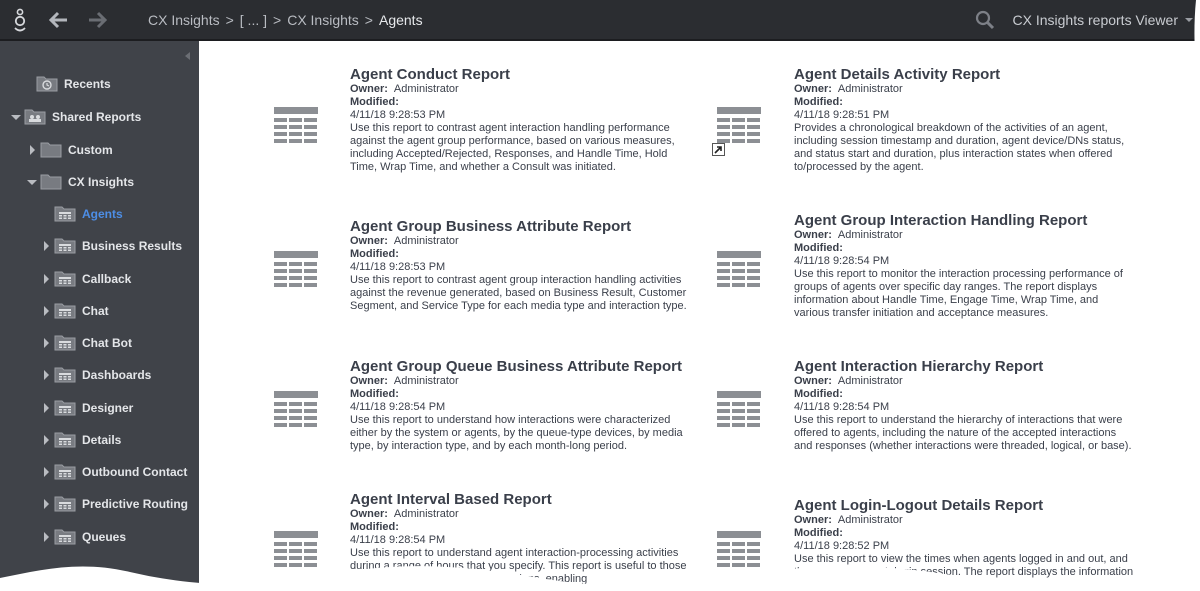  What do you see at coordinates (132, 246) in the screenshot?
I see `sidebar-item-label: Business Results` at bounding box center [132, 246].